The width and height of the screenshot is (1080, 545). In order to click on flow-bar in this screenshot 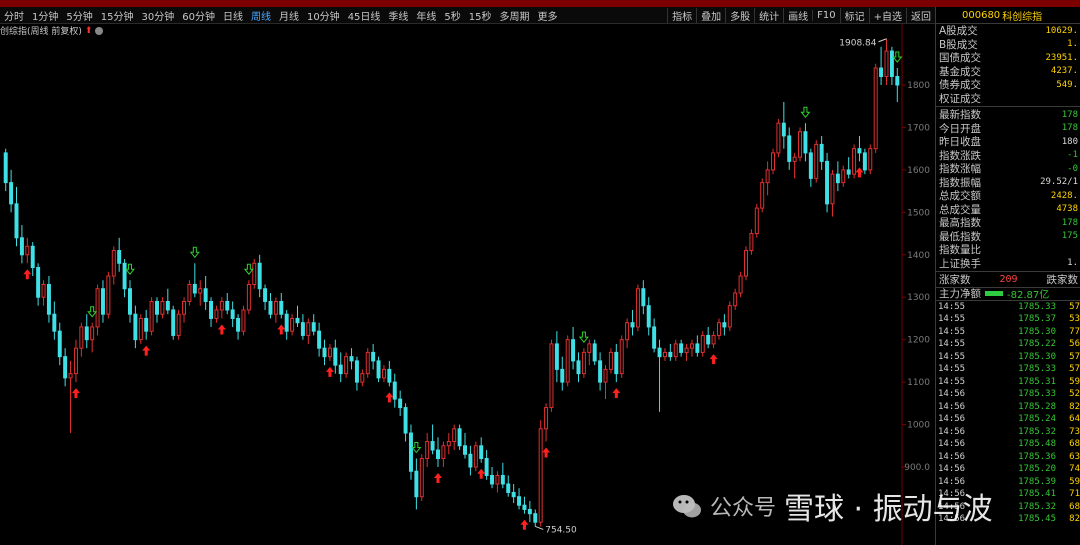, I will do `click(994, 293)`.